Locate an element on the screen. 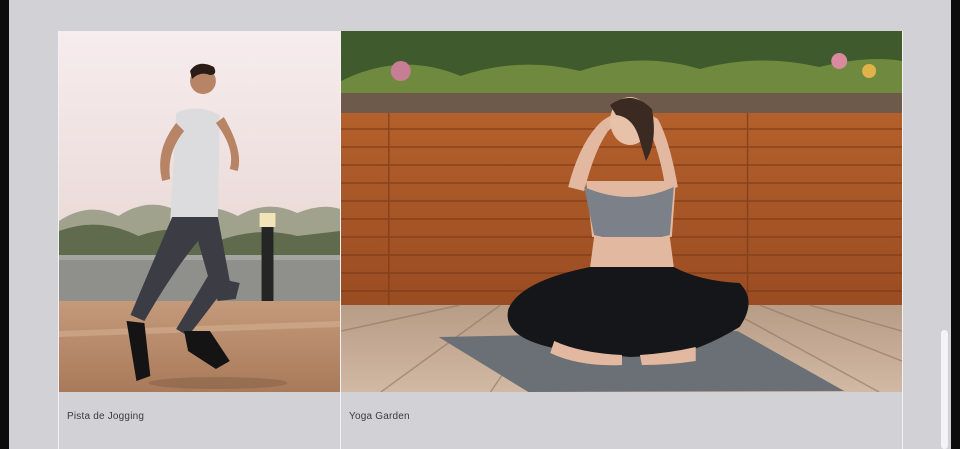 Image resolution: width=960 pixels, height=449 pixels. card-label-yoga: Yoga Garden is located at coordinates (379, 416).